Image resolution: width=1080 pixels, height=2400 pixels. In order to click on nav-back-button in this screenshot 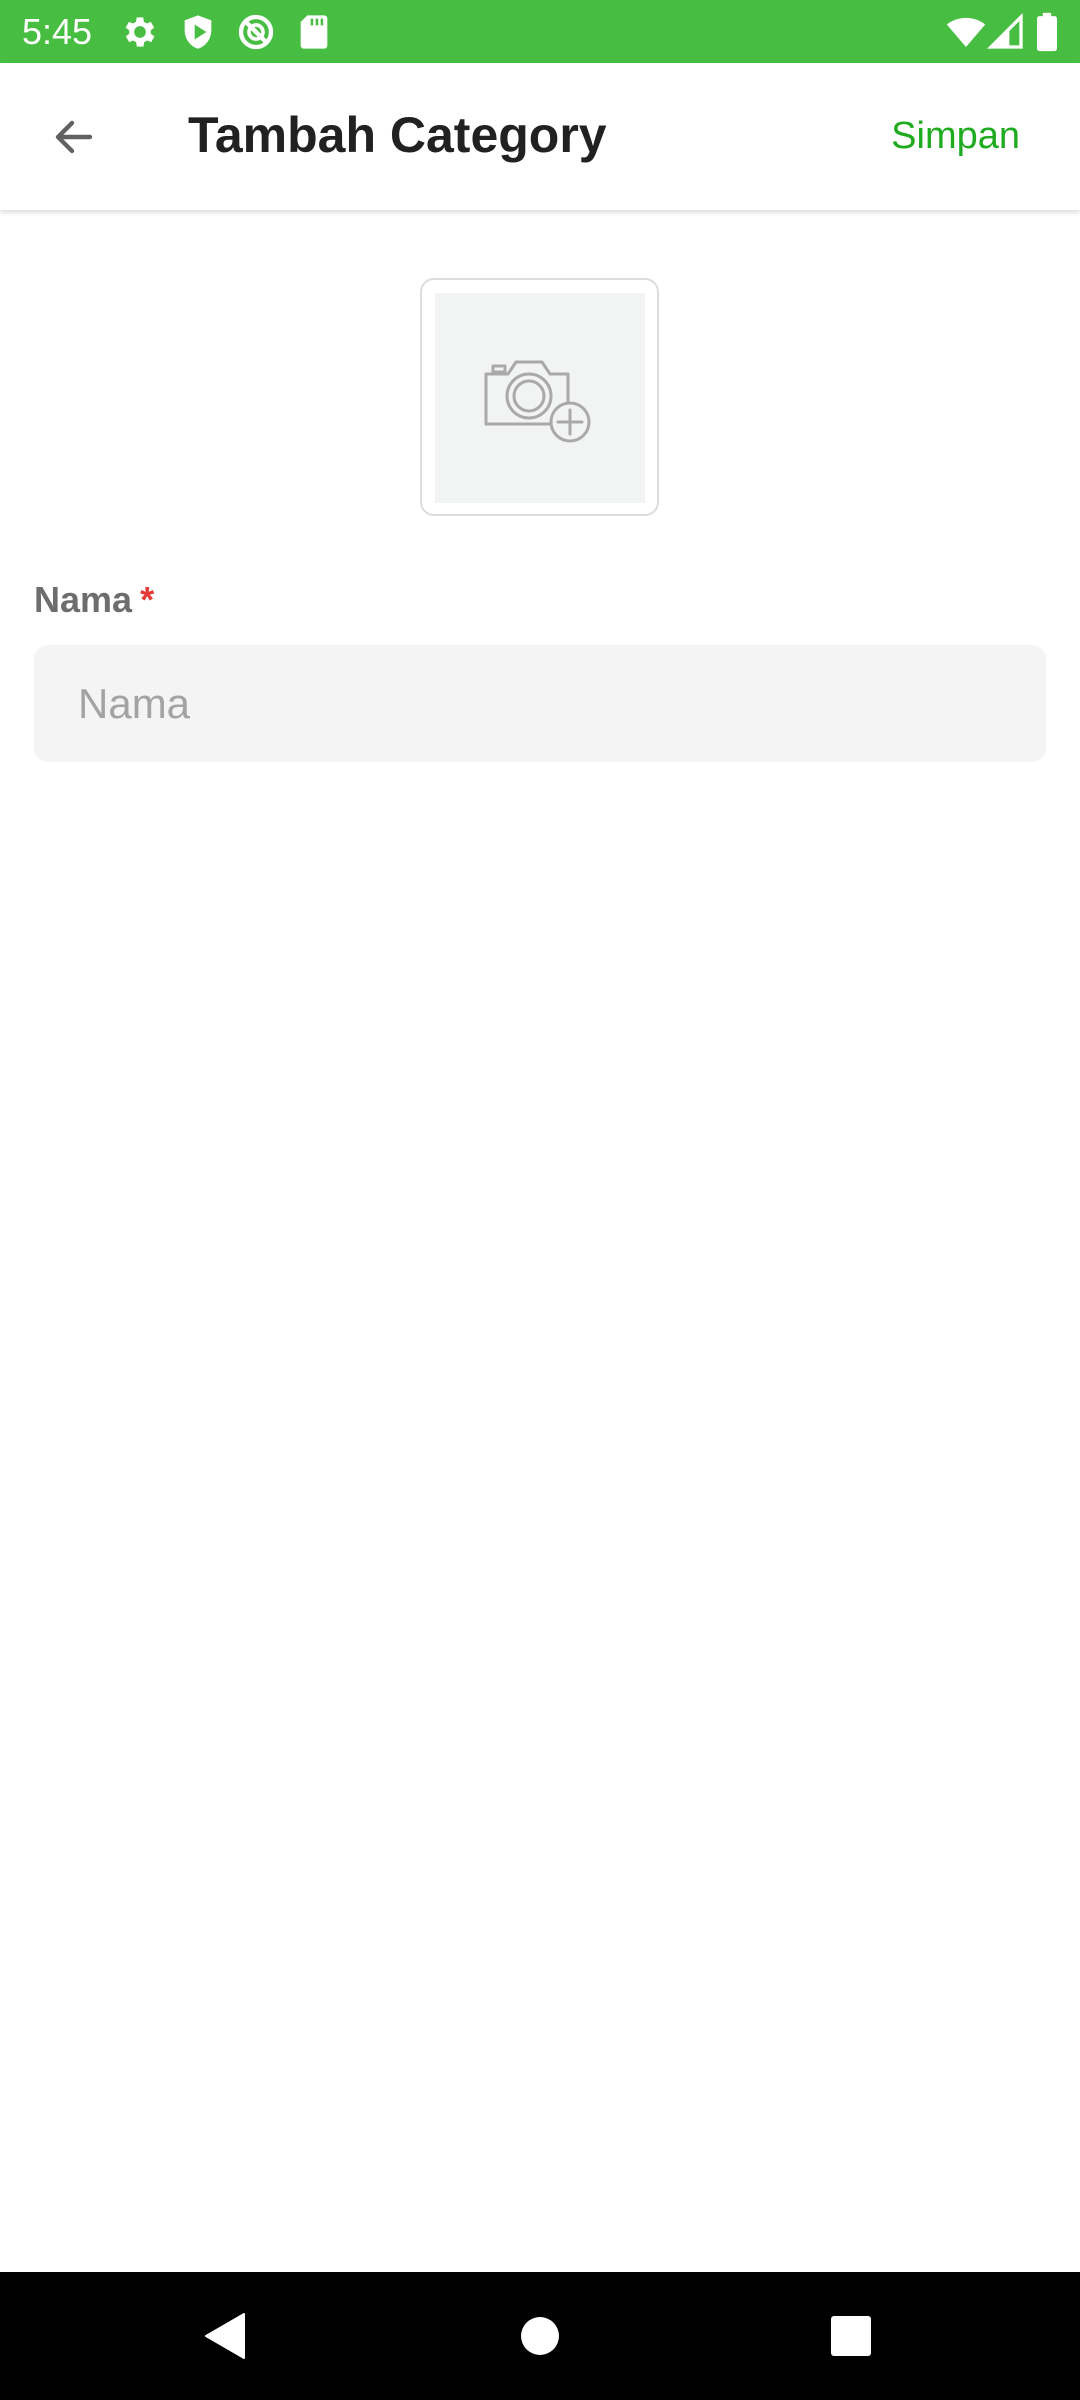, I will do `click(226, 2336)`.